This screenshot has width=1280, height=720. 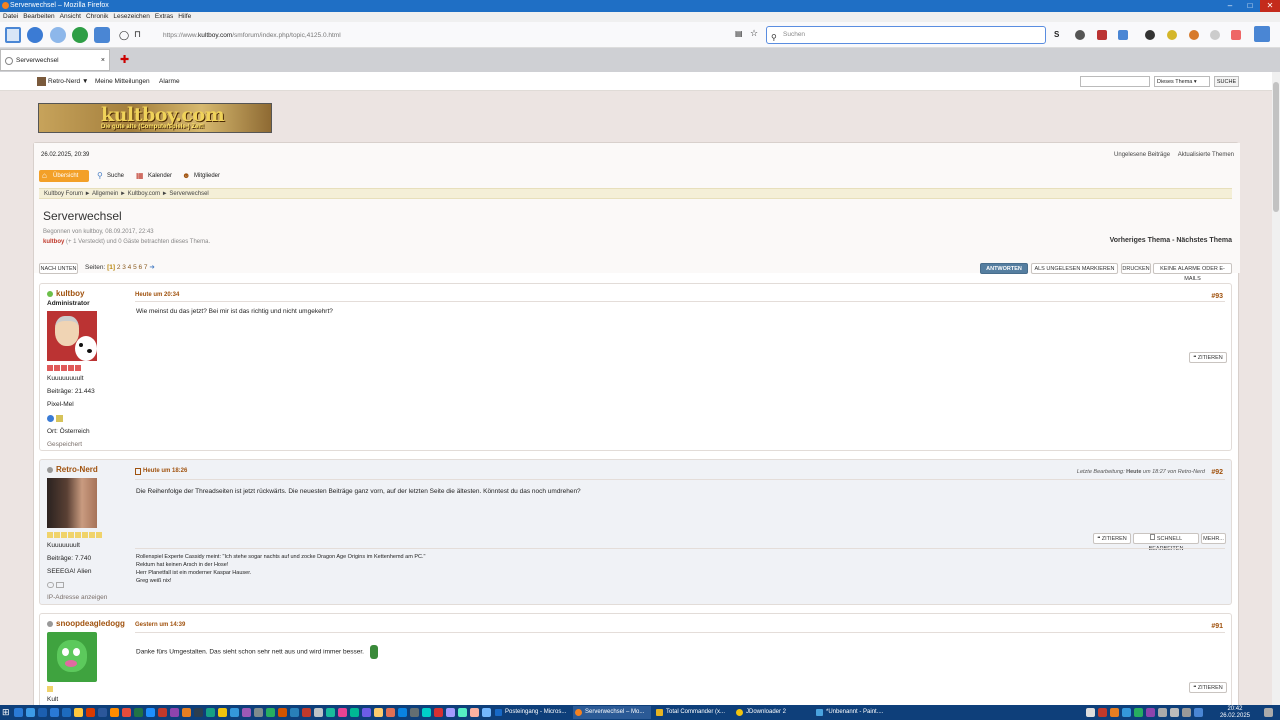 What do you see at coordinates (7, 712) in the screenshot?
I see `start-button-icon: ⊞` at bounding box center [7, 712].